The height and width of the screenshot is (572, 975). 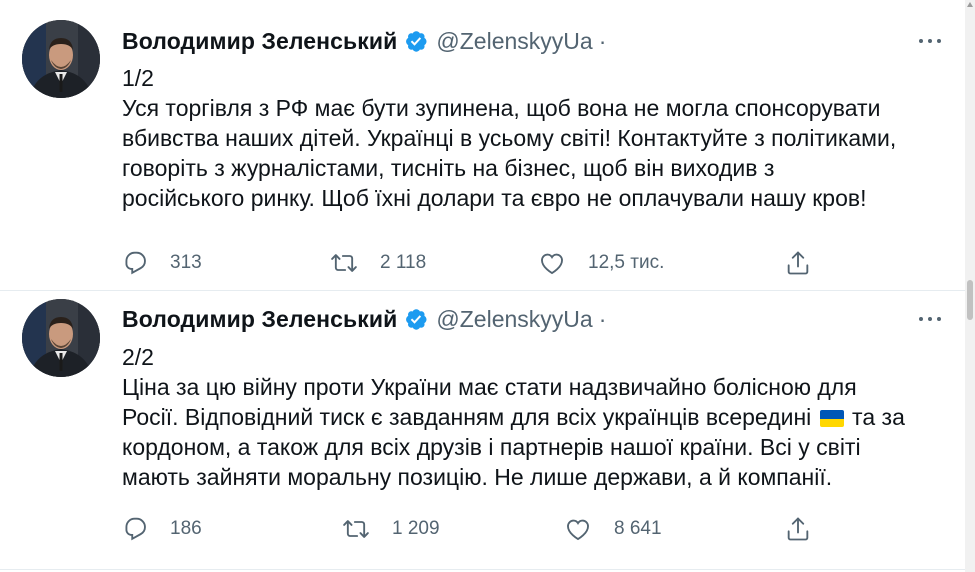 I want to click on retweet-button: 2 118, so click(x=378, y=263).